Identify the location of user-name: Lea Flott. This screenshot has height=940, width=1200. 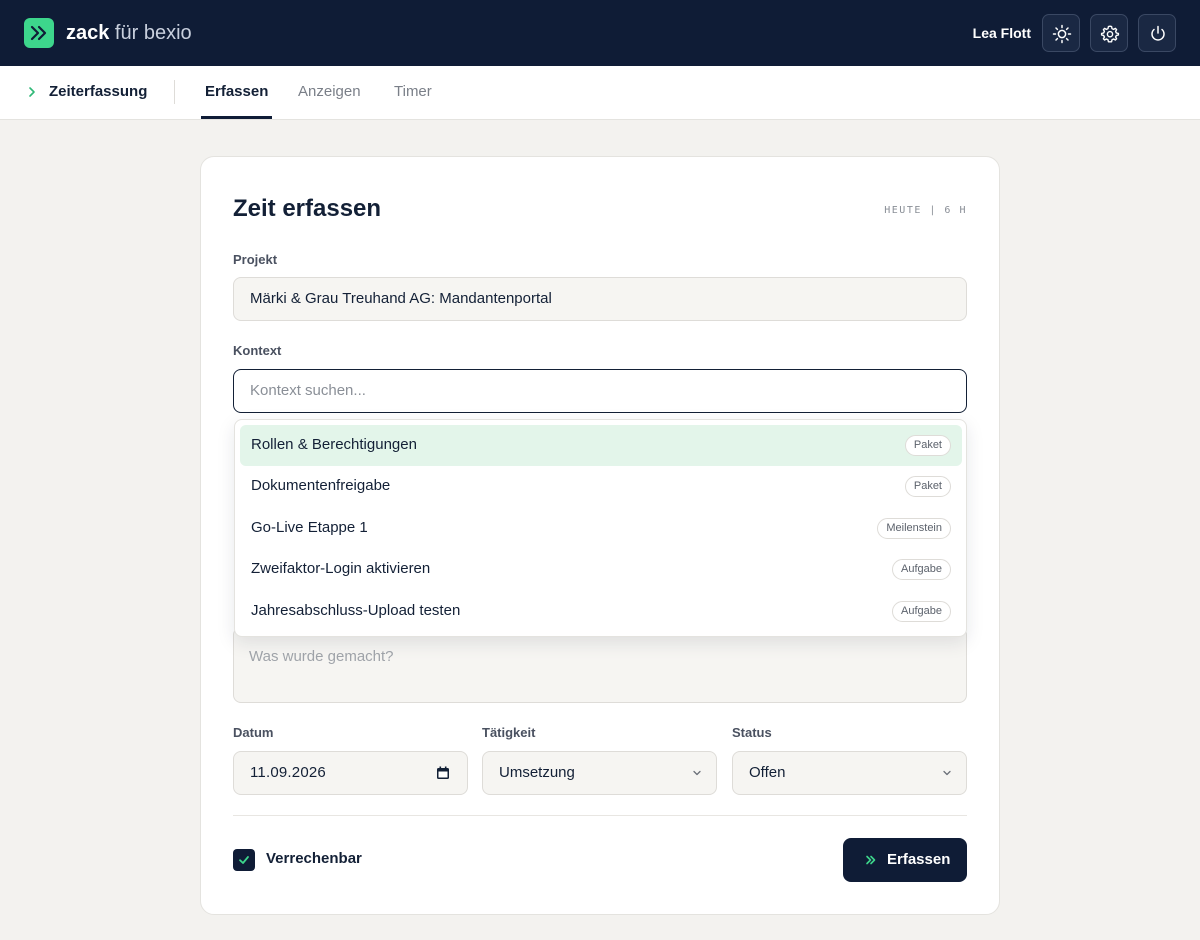
(1001, 33).